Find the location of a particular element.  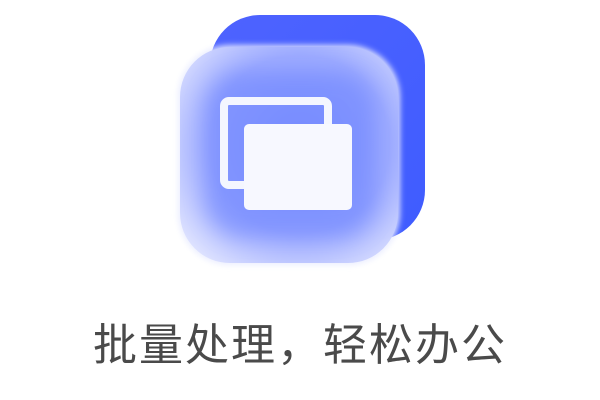

feature-caption: 批量处理，轻松办公 is located at coordinates (300, 345).